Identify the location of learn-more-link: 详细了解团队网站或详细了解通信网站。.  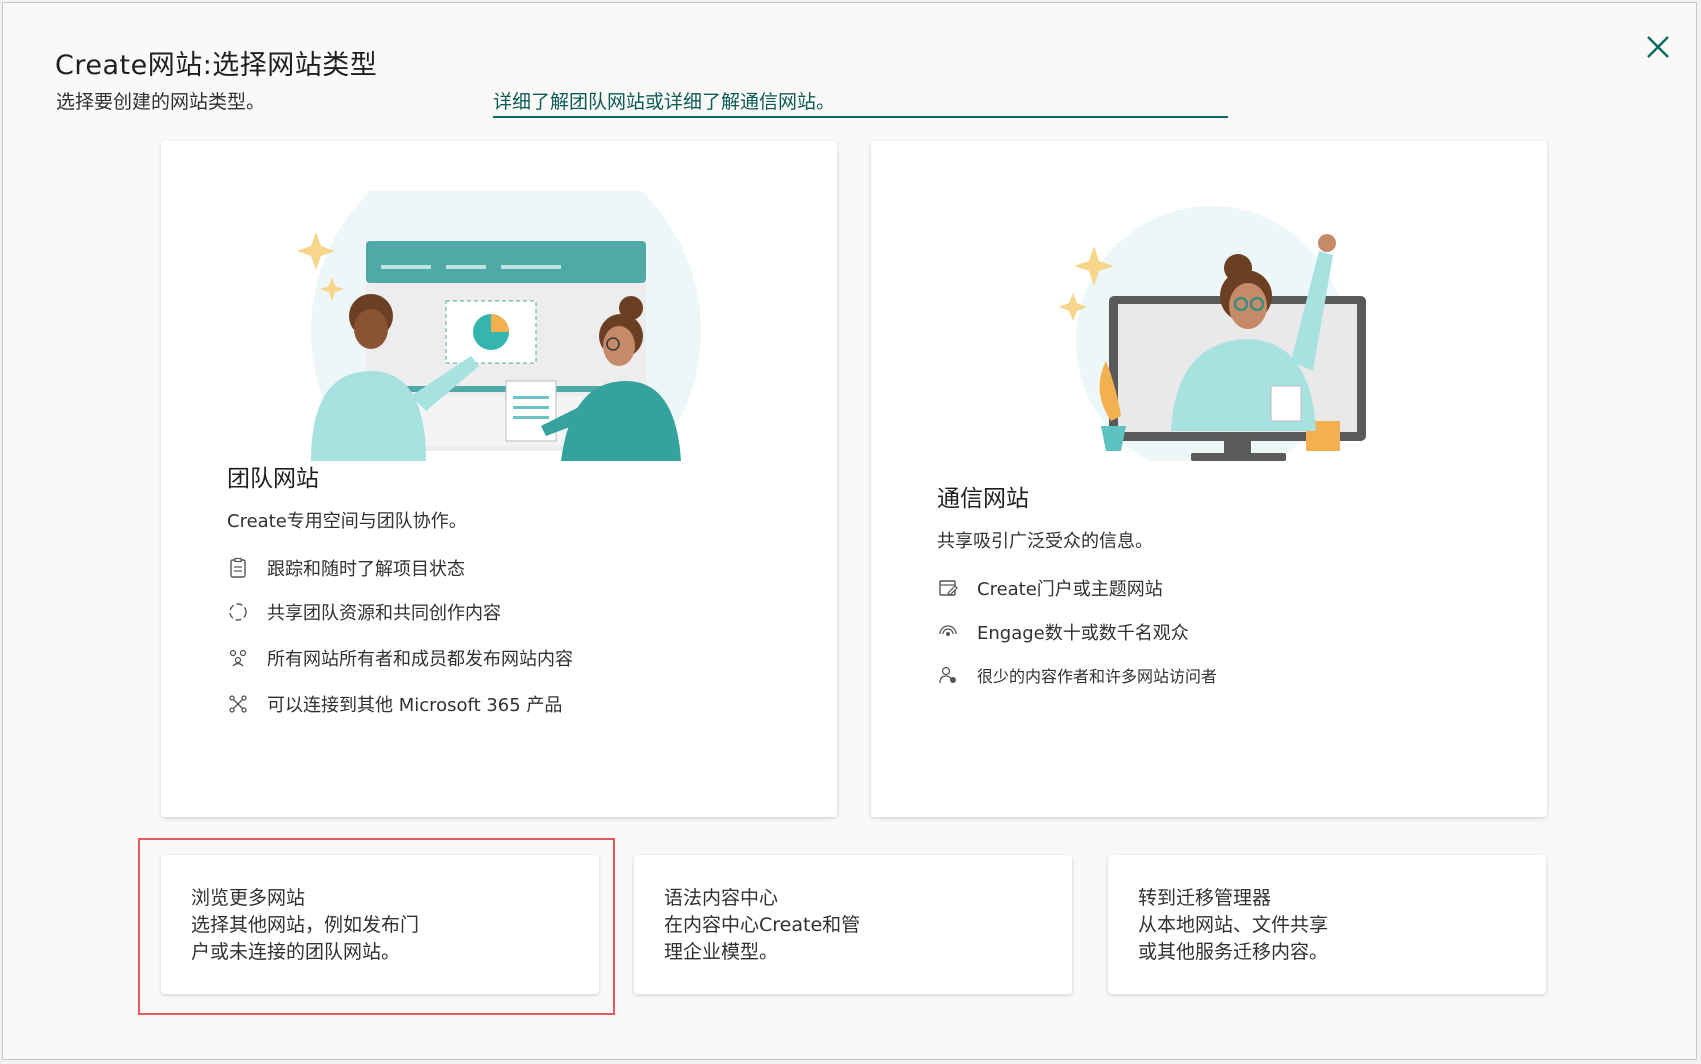
(860, 102).